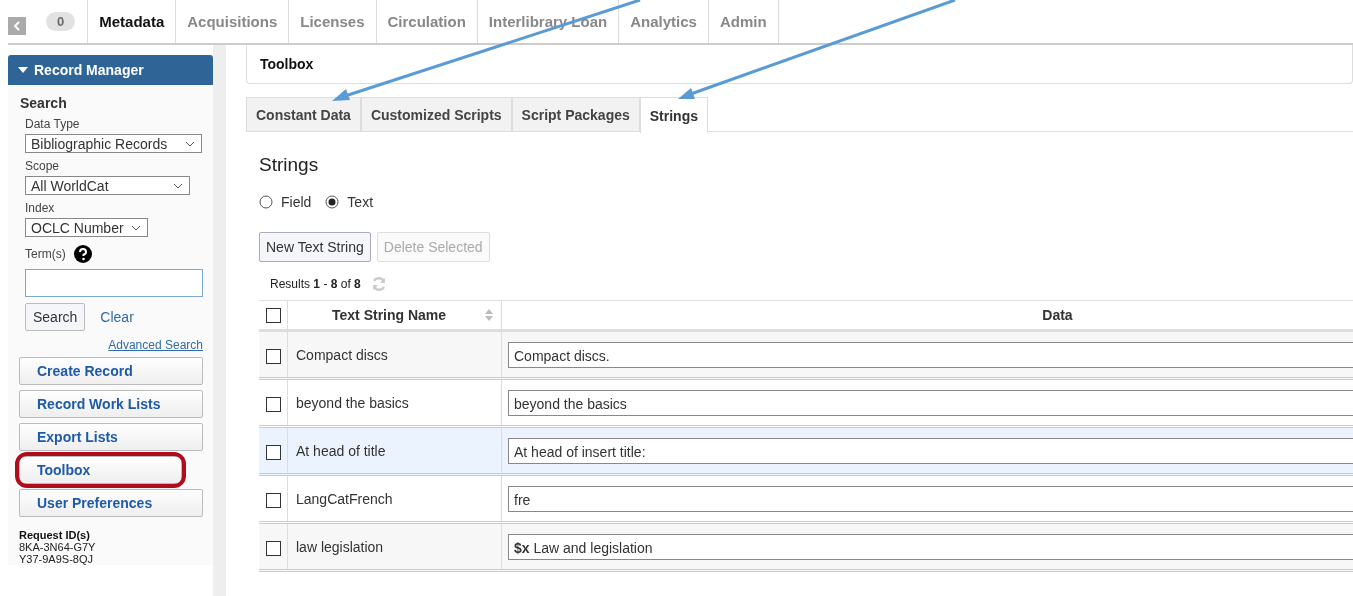 The height and width of the screenshot is (596, 1353). Describe the element at coordinates (54, 535) in the screenshot. I see `request-ids-label: Request ID(s)` at that location.